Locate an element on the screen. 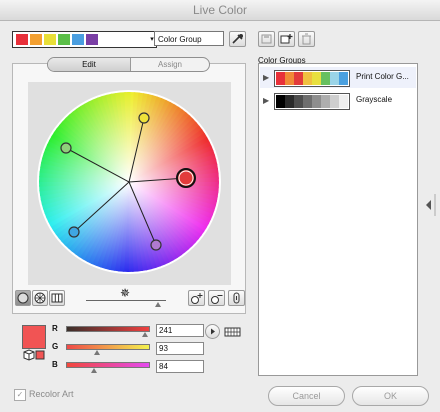  b-slider is located at coordinates (108, 365).